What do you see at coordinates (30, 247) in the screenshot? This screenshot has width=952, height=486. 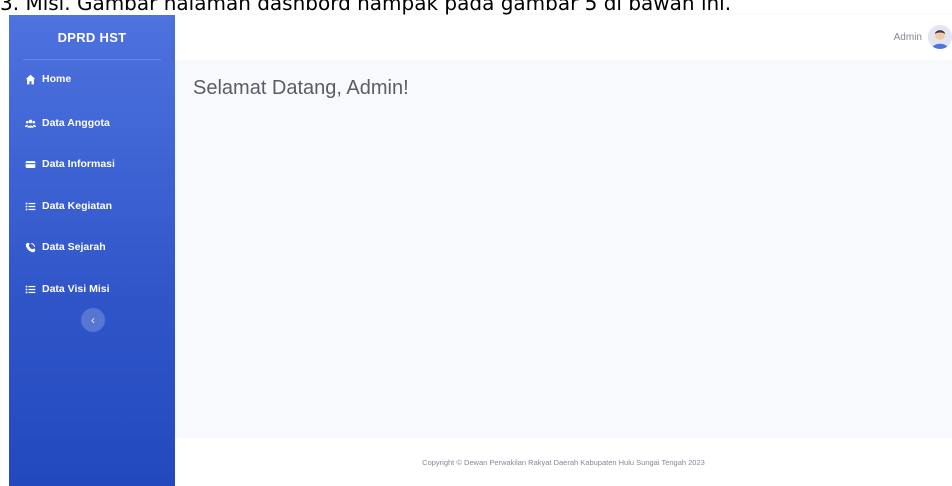 I see `history-icon` at bounding box center [30, 247].